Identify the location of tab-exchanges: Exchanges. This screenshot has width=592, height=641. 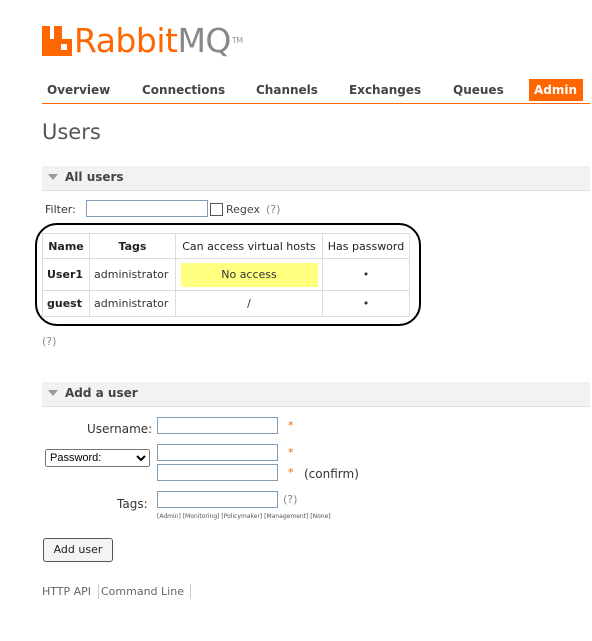
(385, 90).